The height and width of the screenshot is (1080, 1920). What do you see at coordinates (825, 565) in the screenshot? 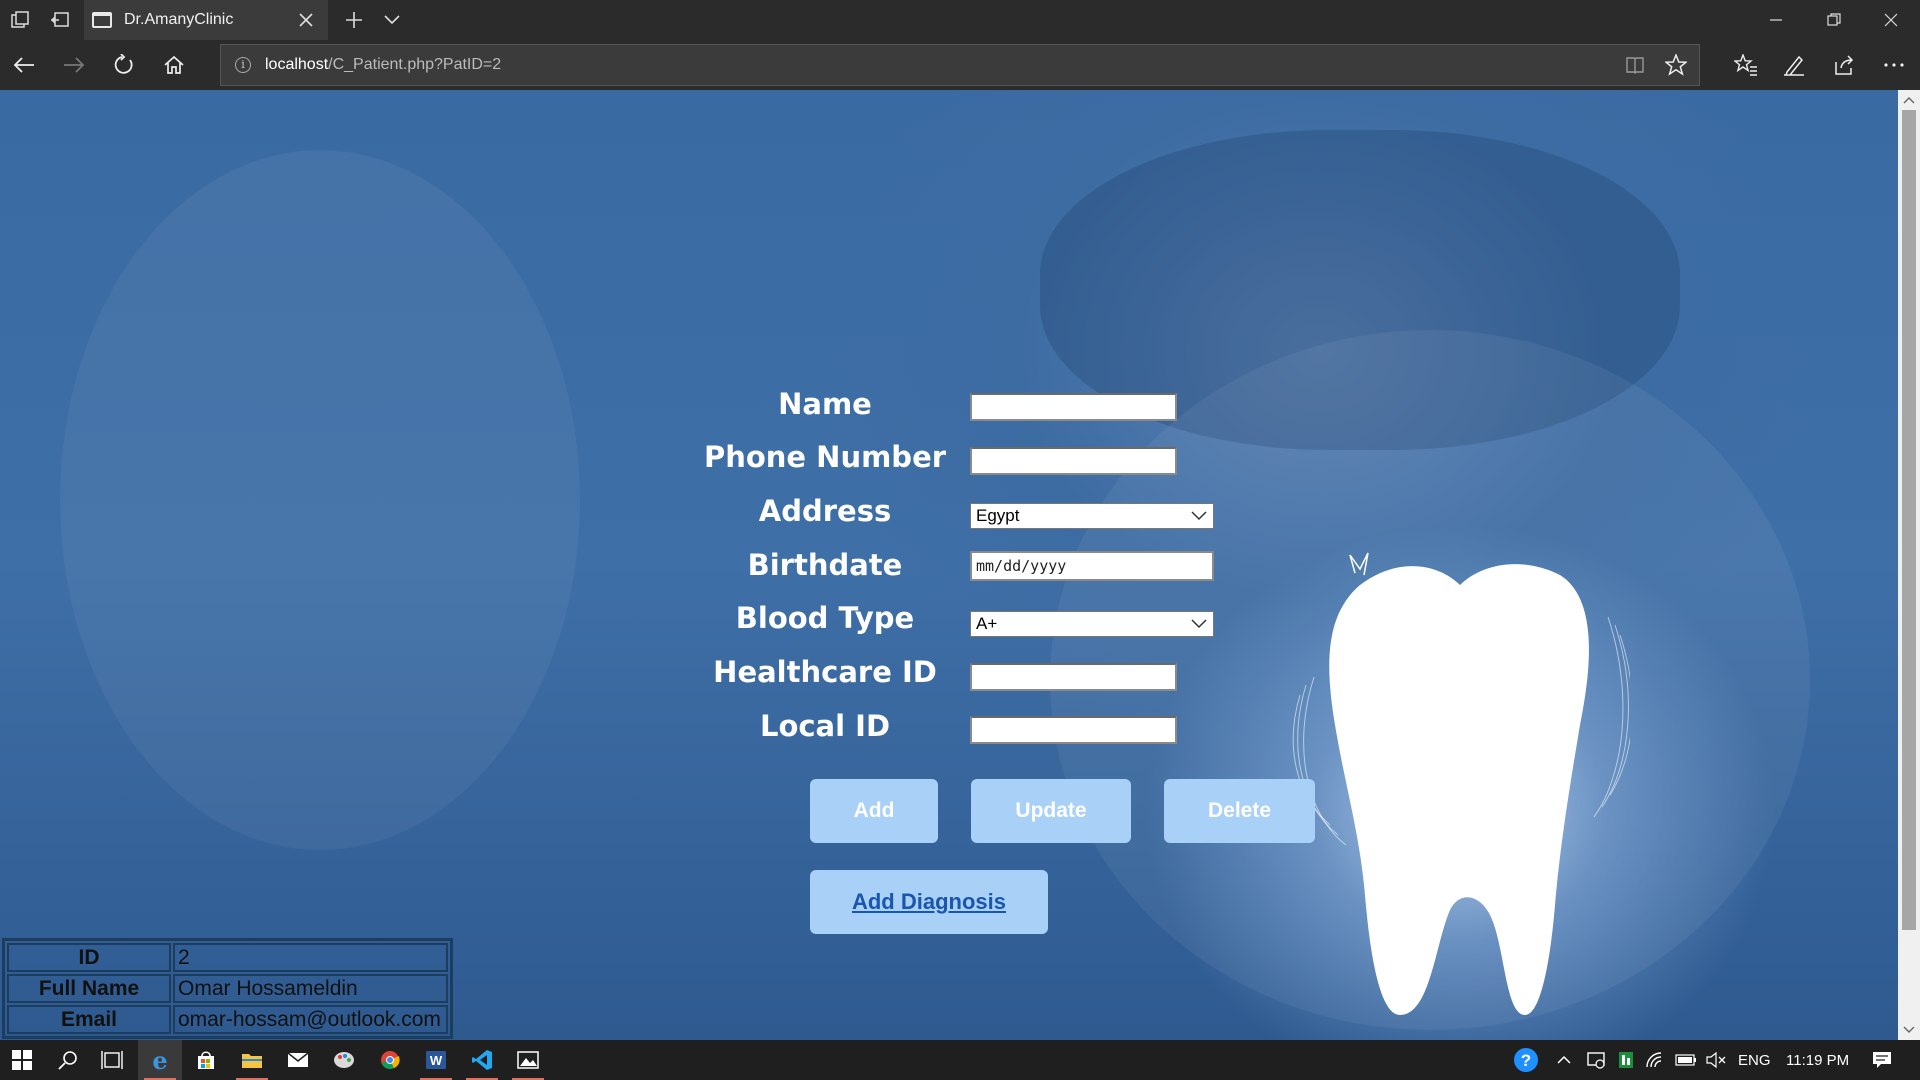
I see `birthdate-label: Birthdate` at bounding box center [825, 565].